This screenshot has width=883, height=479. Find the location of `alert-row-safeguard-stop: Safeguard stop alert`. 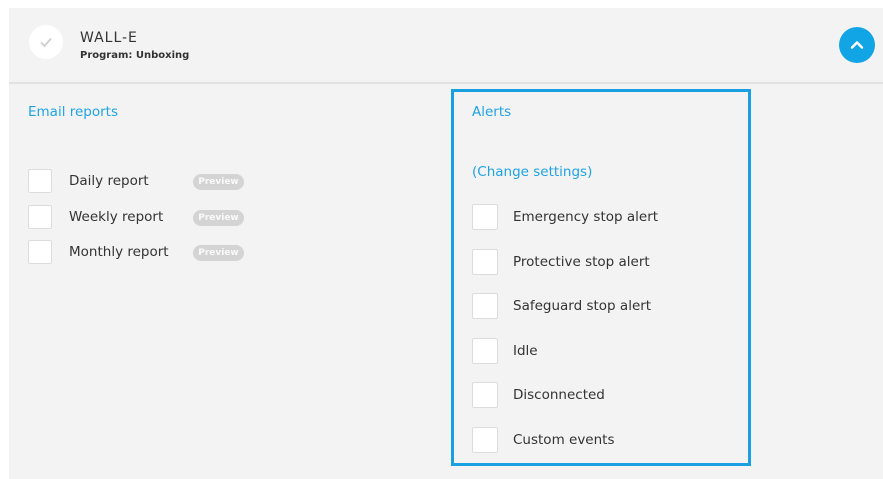

alert-row-safeguard-stop: Safeguard stop alert is located at coordinates (602, 306).